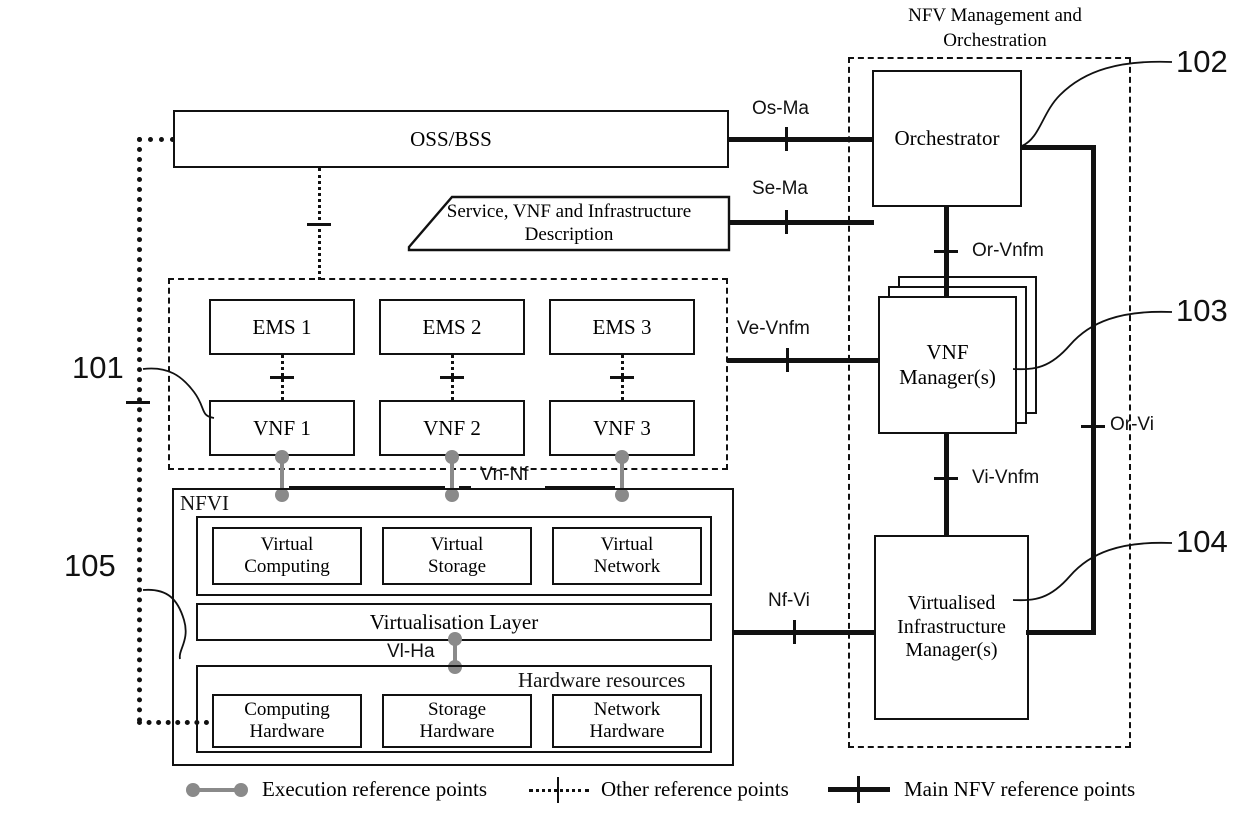 This screenshot has height=827, width=1240. I want to click on storage-hardware-block: Storage Hardware, so click(457, 721).